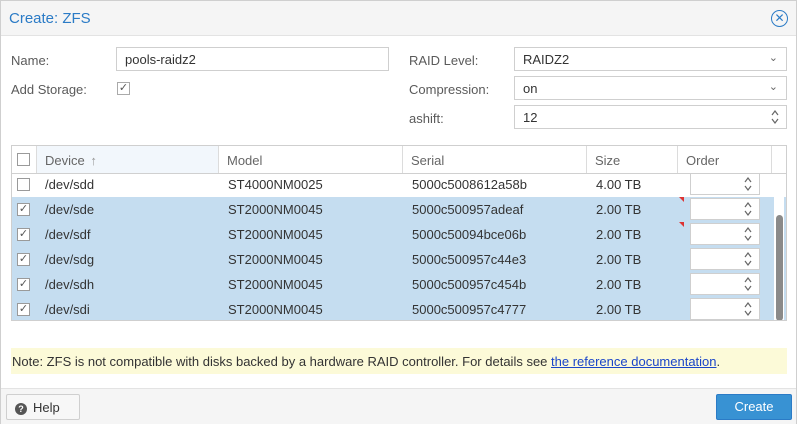 The image size is (797, 424). I want to click on column-label-device: Device, so click(65, 160).